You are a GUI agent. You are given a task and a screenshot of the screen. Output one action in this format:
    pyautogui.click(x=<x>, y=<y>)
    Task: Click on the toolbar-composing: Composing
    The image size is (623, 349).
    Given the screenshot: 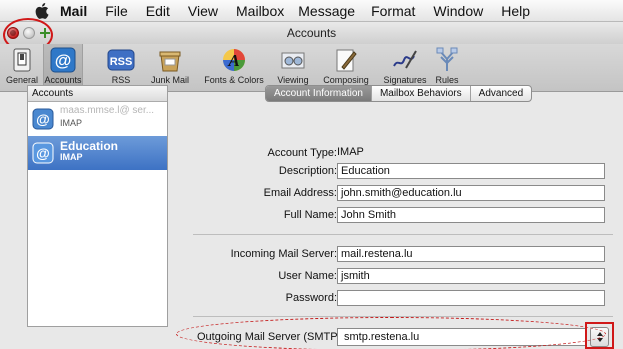 What is the action you would take?
    pyautogui.click(x=346, y=68)
    